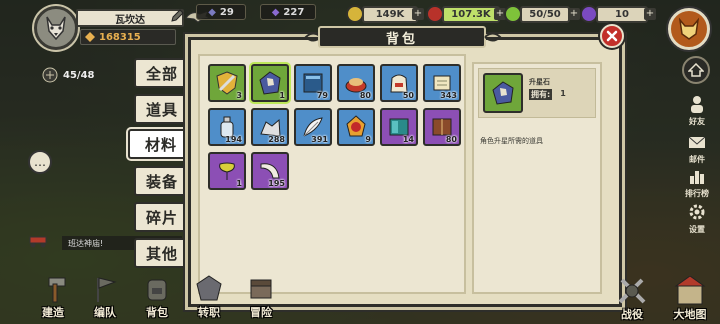  I want to click on item-qty: 343, so click(448, 95).